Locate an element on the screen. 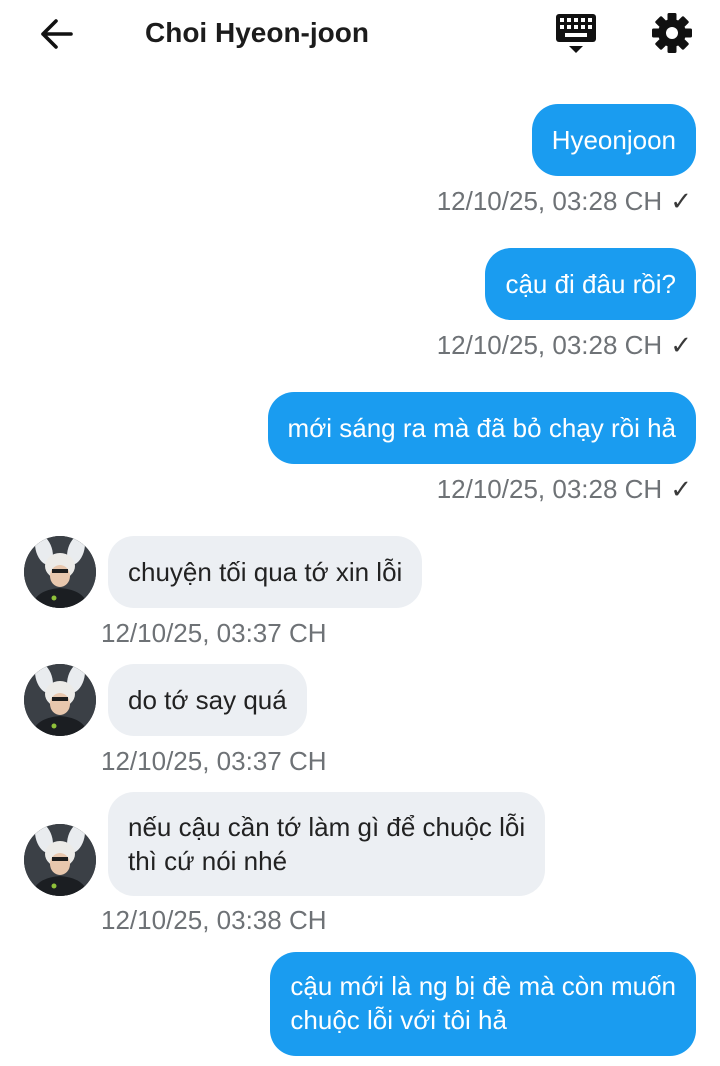 This screenshot has height=1066, width=720. outgoing-message-bubble: mới sáng ra mà đã bỏ chạy rồi hả is located at coordinates (481, 428).